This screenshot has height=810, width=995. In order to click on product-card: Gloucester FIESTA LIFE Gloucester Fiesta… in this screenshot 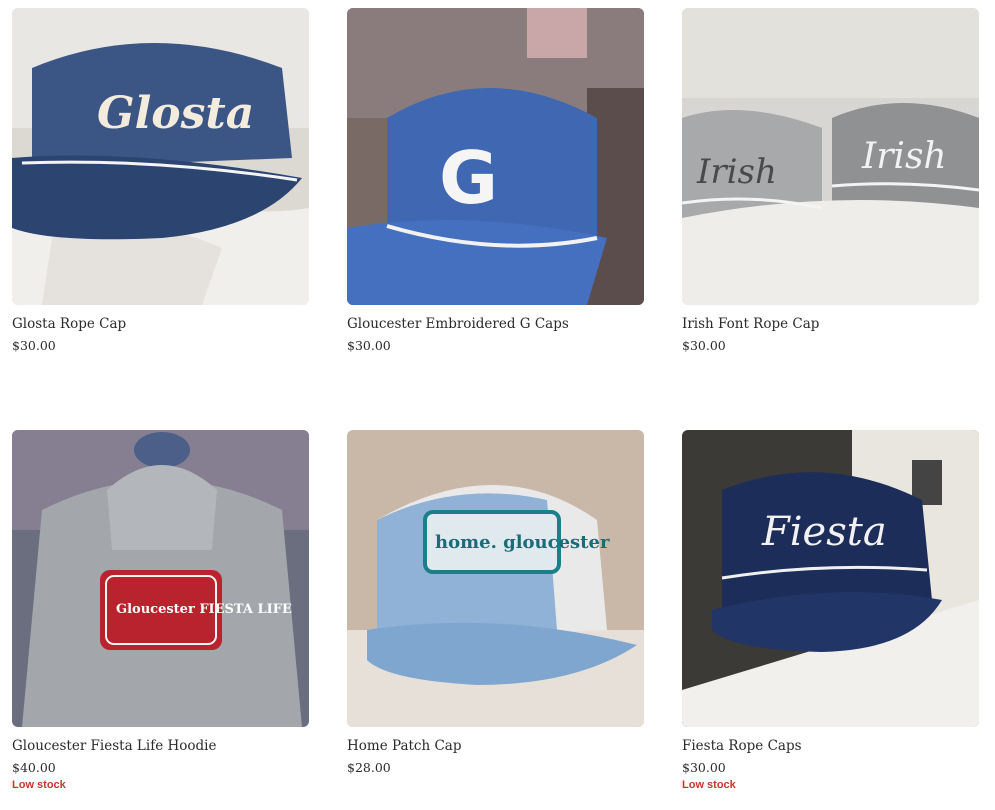, I will do `click(160, 611)`.